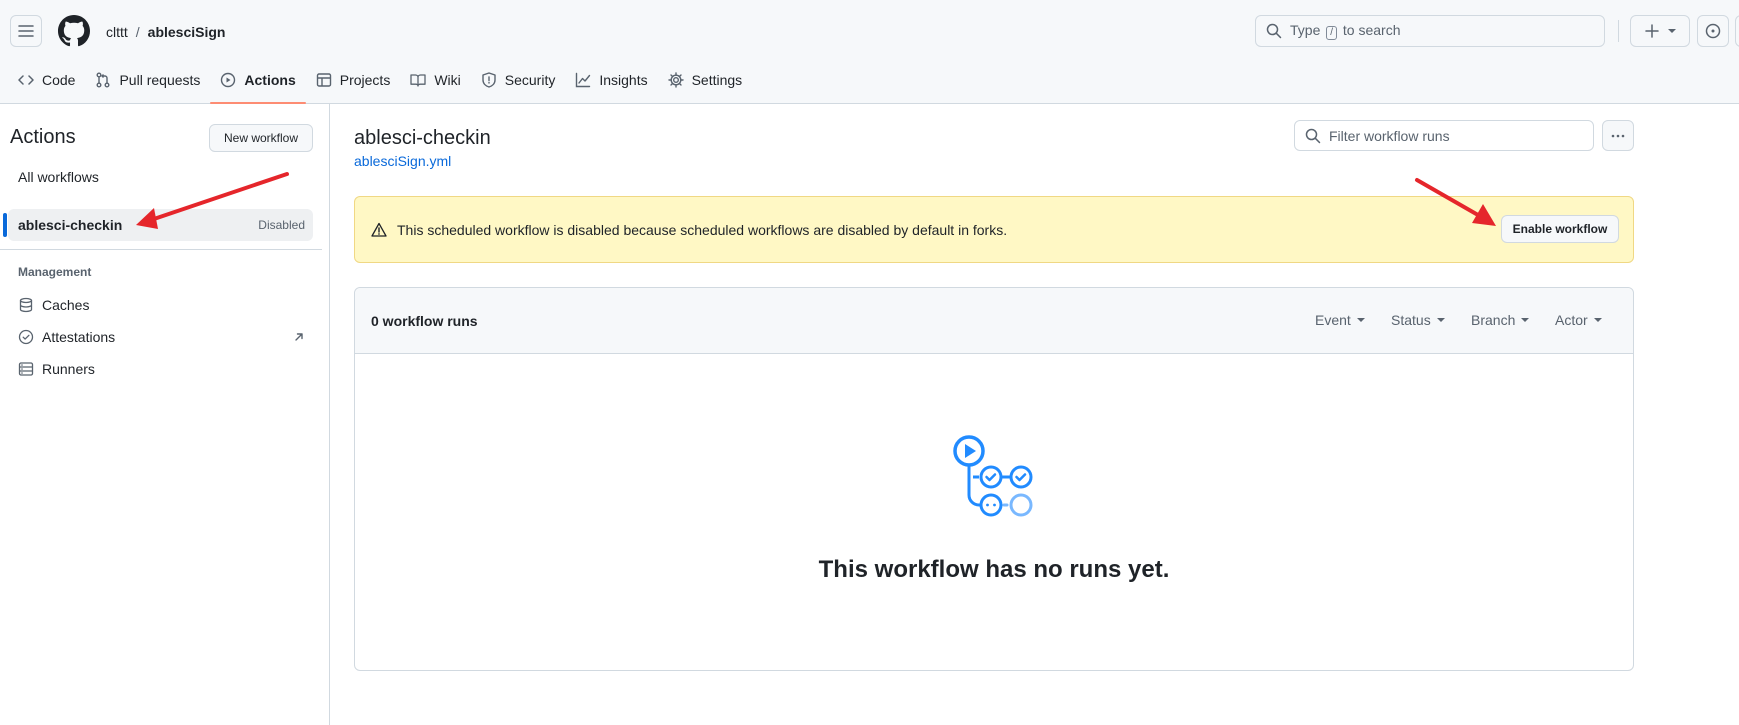 The image size is (1739, 725). What do you see at coordinates (583, 80) in the screenshot?
I see `graph-icon` at bounding box center [583, 80].